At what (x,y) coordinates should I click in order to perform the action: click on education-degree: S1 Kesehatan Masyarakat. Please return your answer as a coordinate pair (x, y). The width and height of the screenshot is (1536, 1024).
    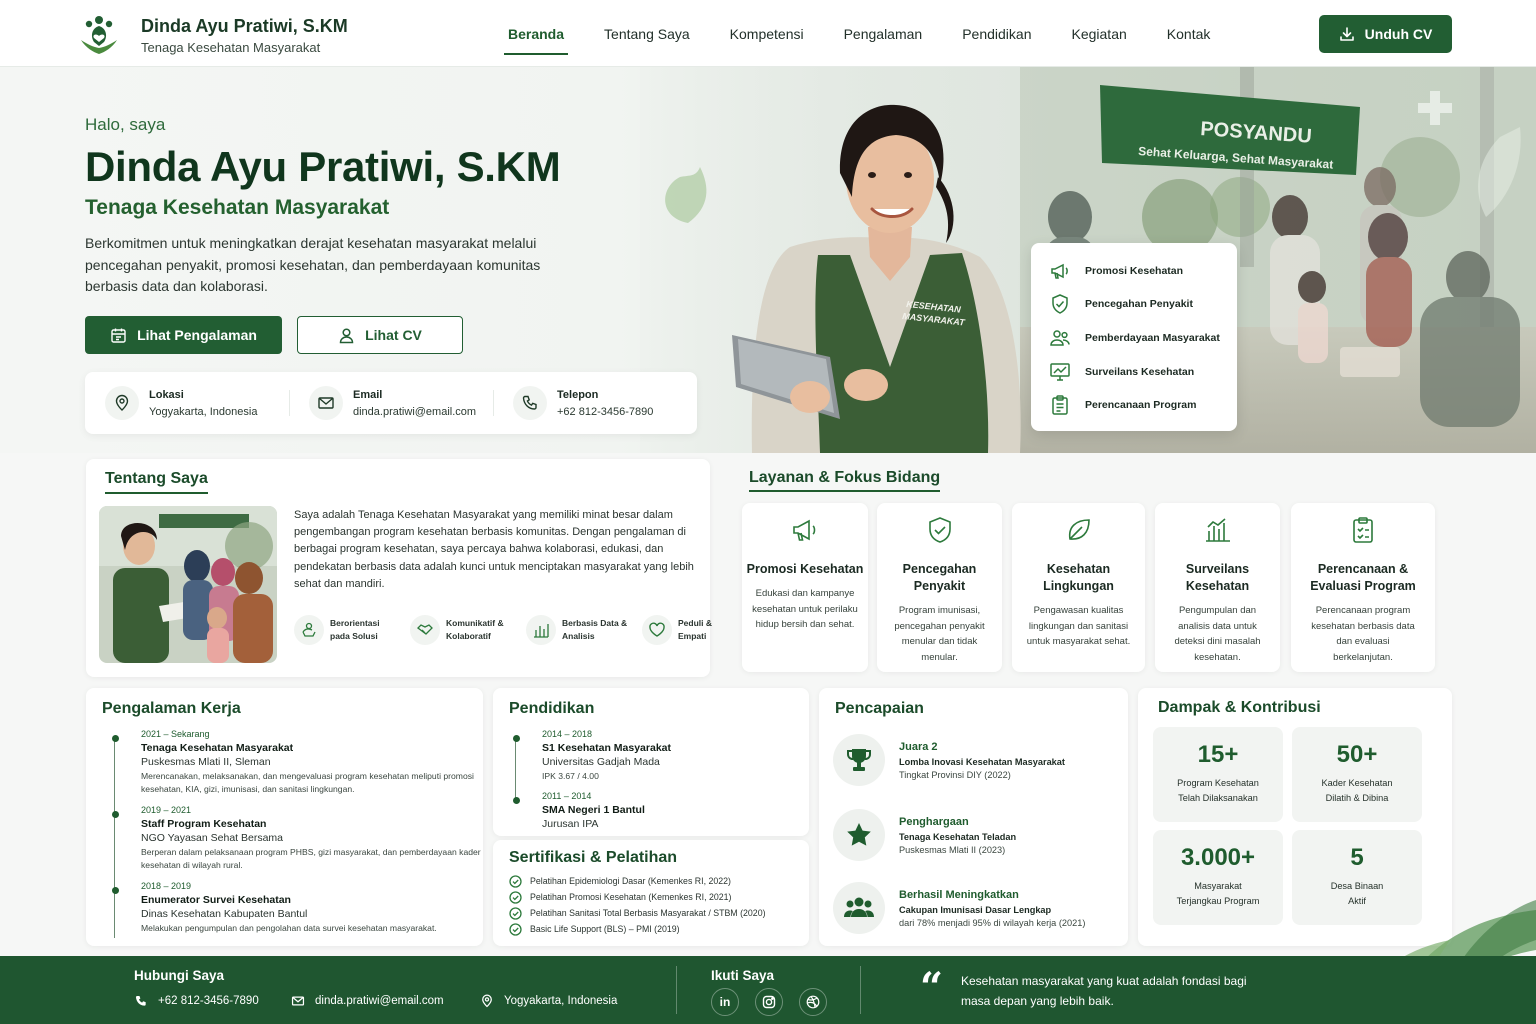
    Looking at the image, I should click on (606, 748).